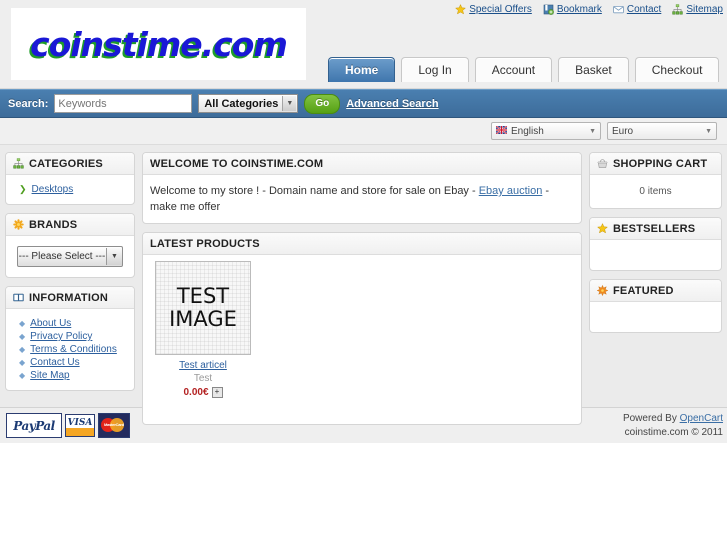  What do you see at coordinates (50, 323) in the screenshot?
I see `info-link-about-us: About Us` at bounding box center [50, 323].